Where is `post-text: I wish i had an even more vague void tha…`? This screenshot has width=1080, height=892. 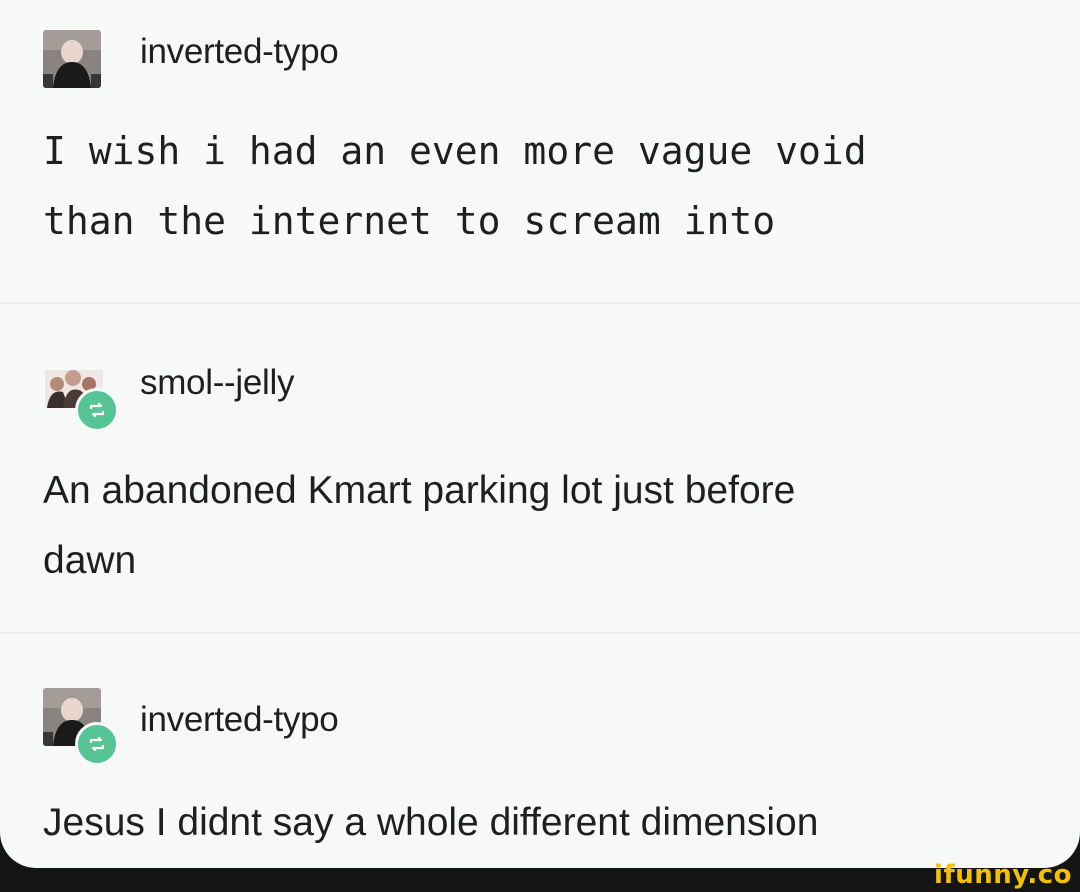 post-text: I wish i had an even more vague void tha… is located at coordinates (543, 186).